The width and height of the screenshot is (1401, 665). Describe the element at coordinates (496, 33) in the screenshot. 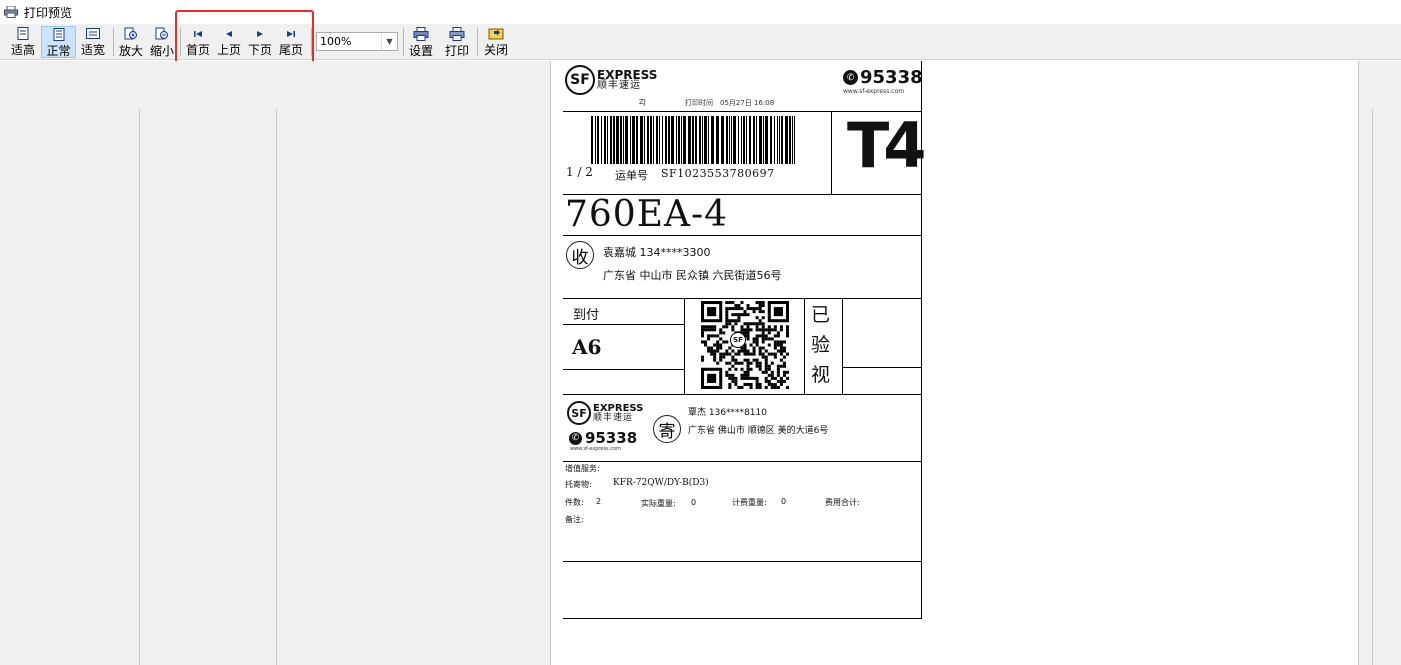

I see `exit-folder-icon` at that location.